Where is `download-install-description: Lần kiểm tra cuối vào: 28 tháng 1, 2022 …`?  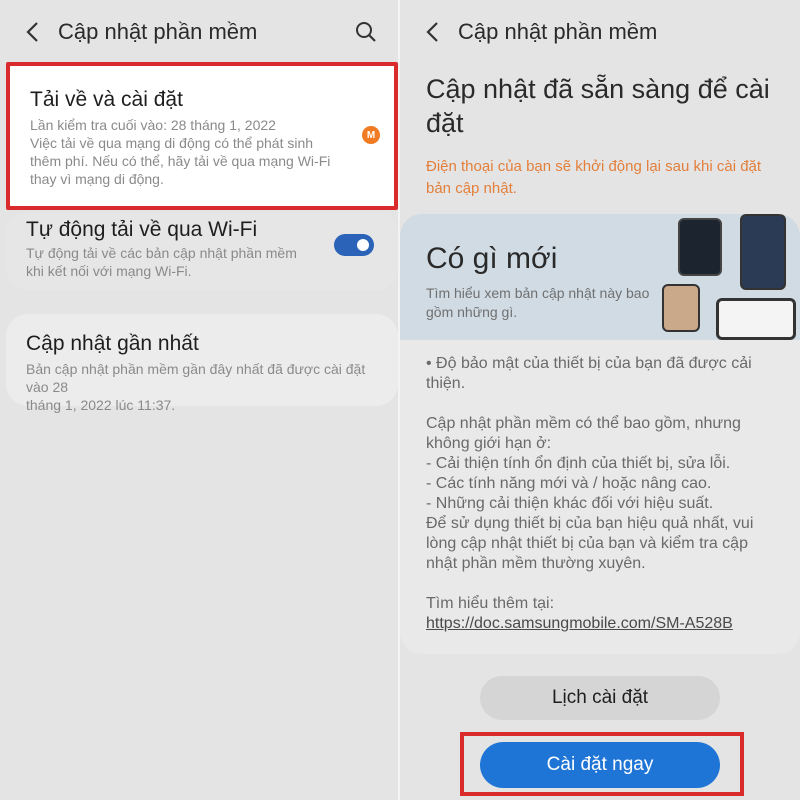 download-install-description: Lần kiểm tra cuối vào: 28 tháng 1, 2022 … is located at coordinates (180, 152).